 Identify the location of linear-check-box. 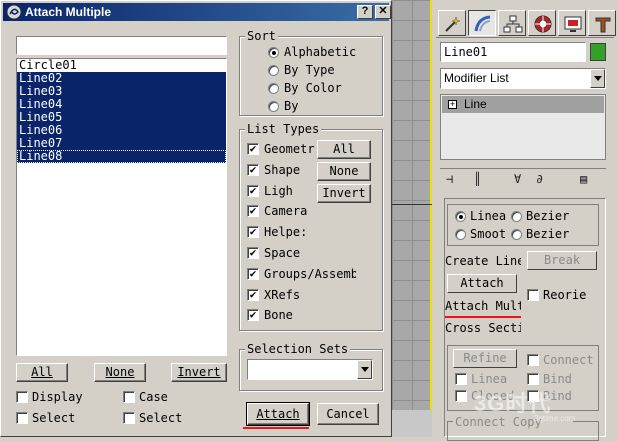
(461, 379).